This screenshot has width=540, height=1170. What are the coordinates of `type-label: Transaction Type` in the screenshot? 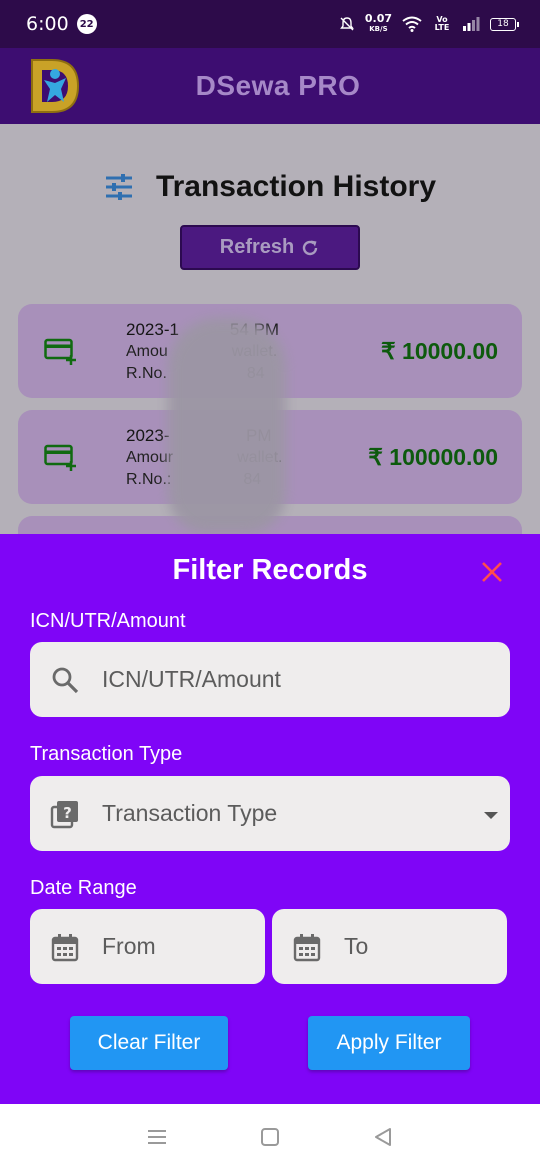 It's located at (106, 754).